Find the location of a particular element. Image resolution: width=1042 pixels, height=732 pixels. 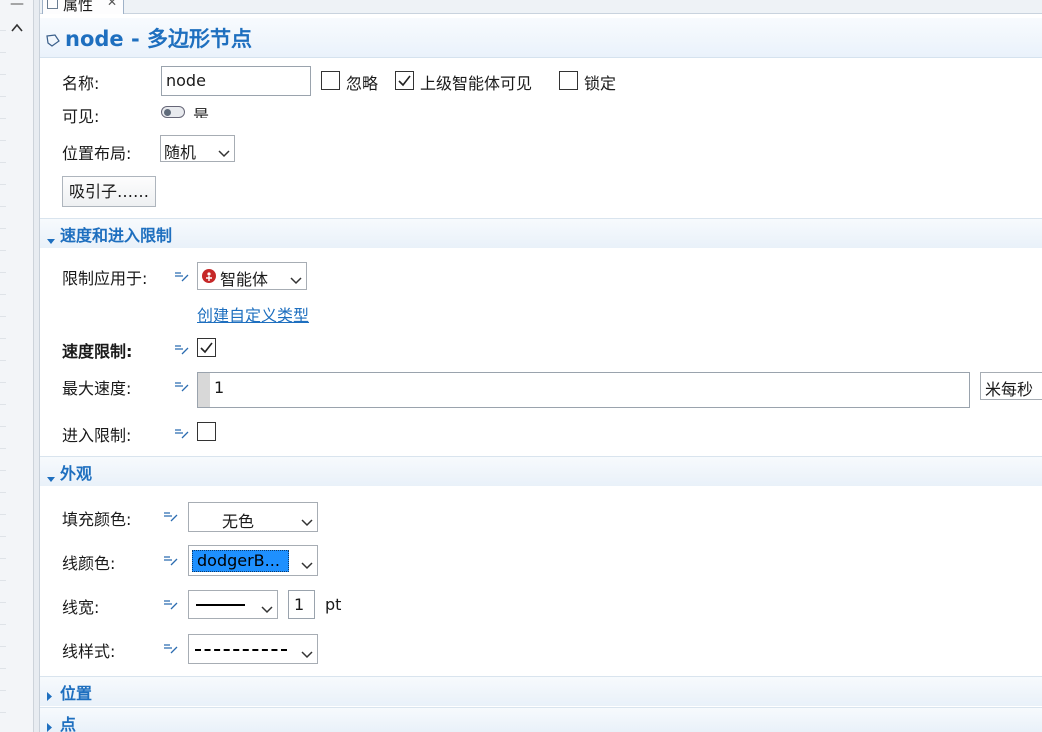

tab-properties: 属性 ✕ is located at coordinates (83, 7).